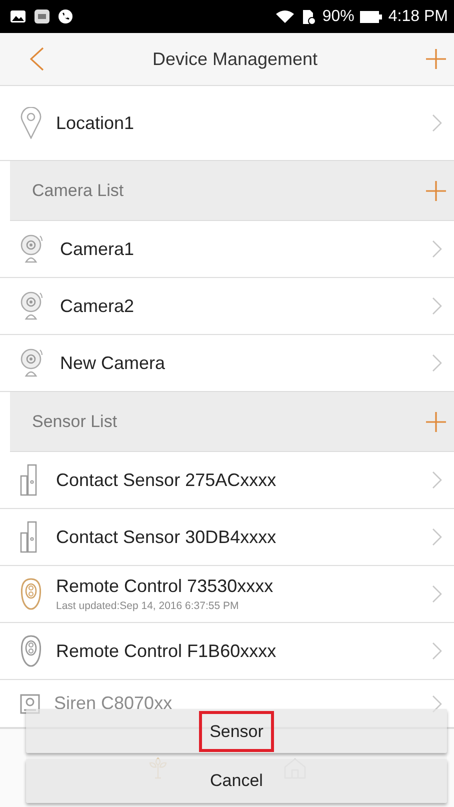  I want to click on wifi-icon, so click(285, 16).